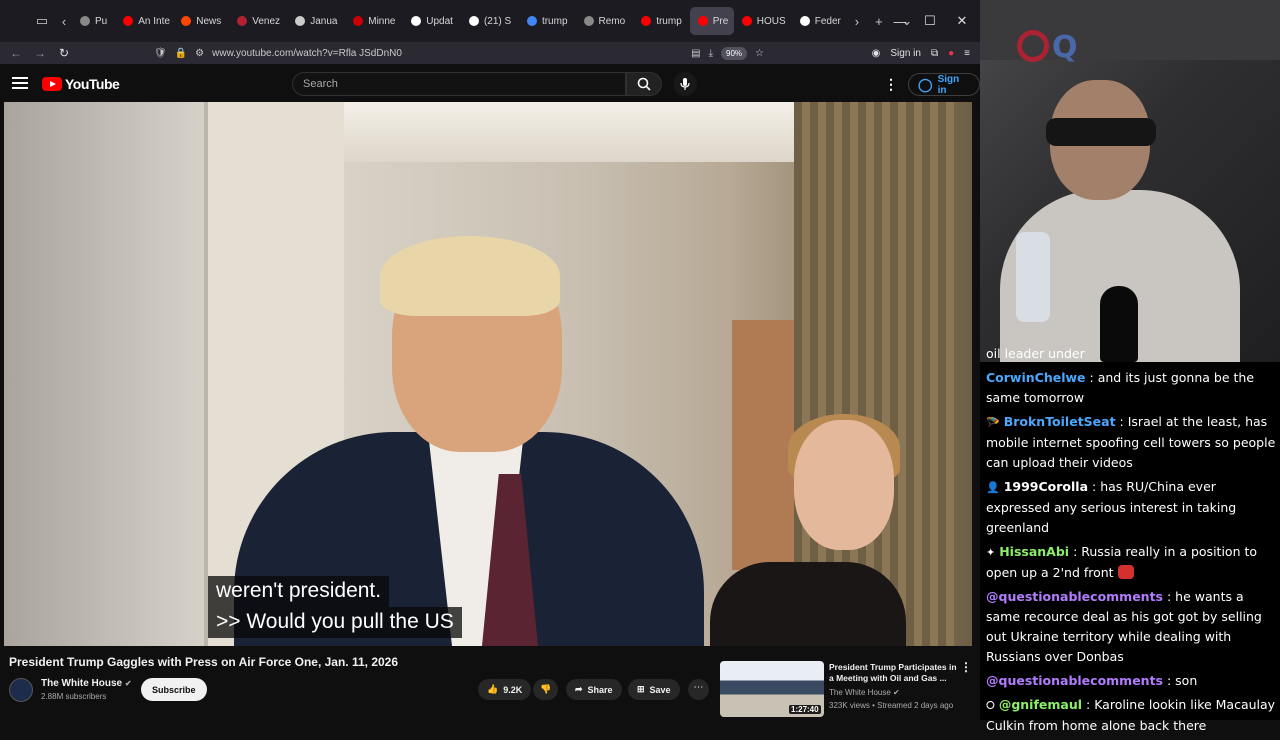 The height and width of the screenshot is (740, 1280). I want to click on forward-icon: →, so click(40, 53).